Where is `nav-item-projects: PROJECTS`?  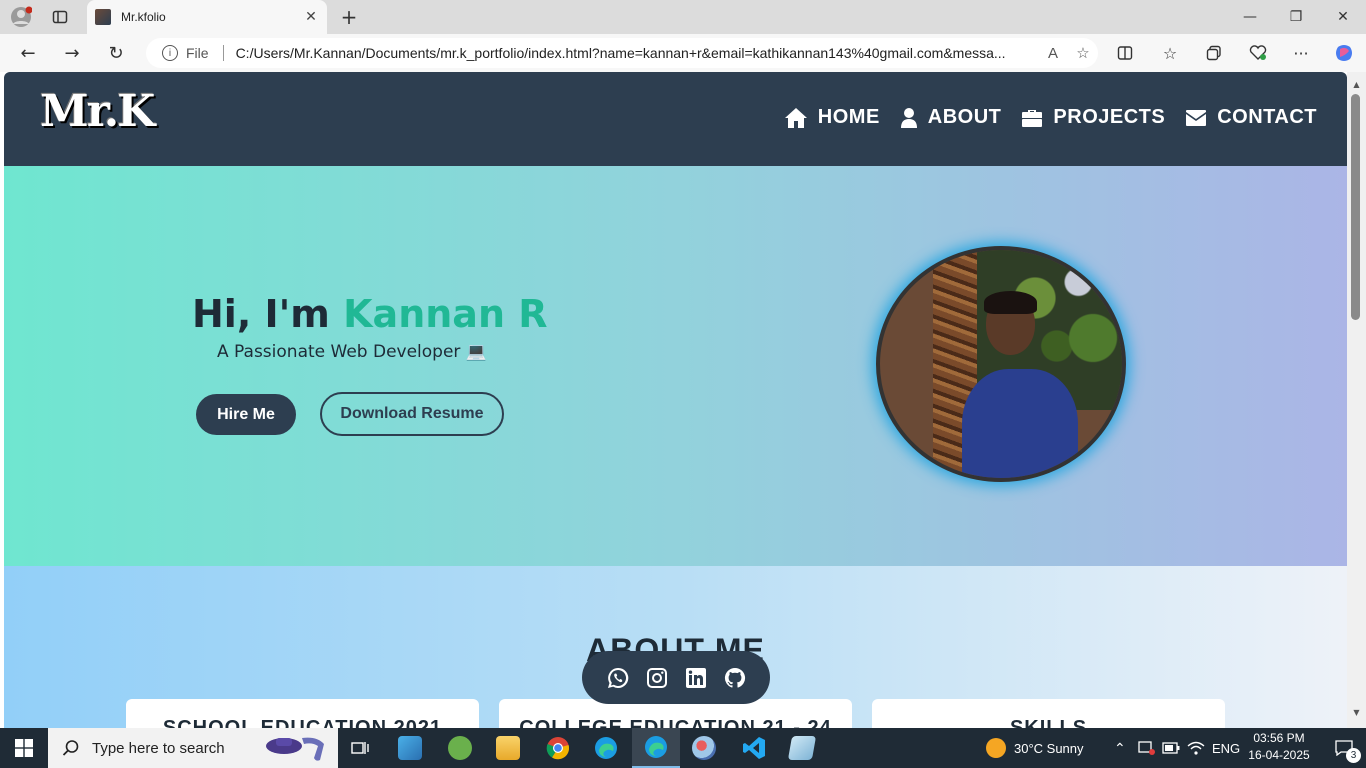
nav-item-projects: PROJECTS is located at coordinates (1093, 117).